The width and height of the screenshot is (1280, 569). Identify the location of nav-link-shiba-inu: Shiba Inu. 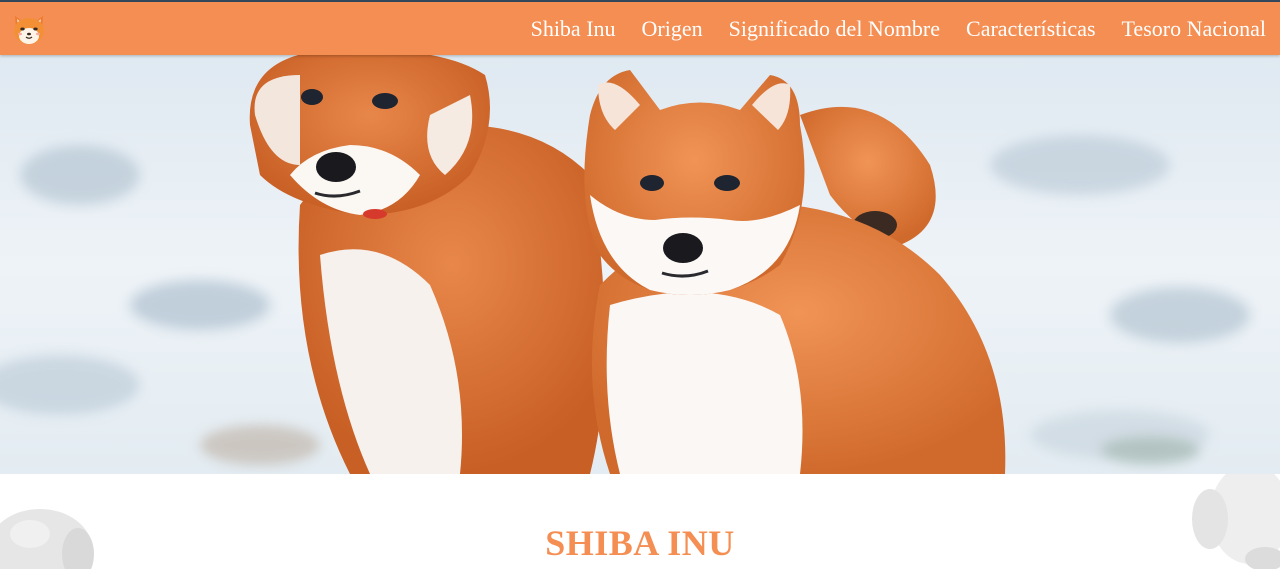
(573, 29).